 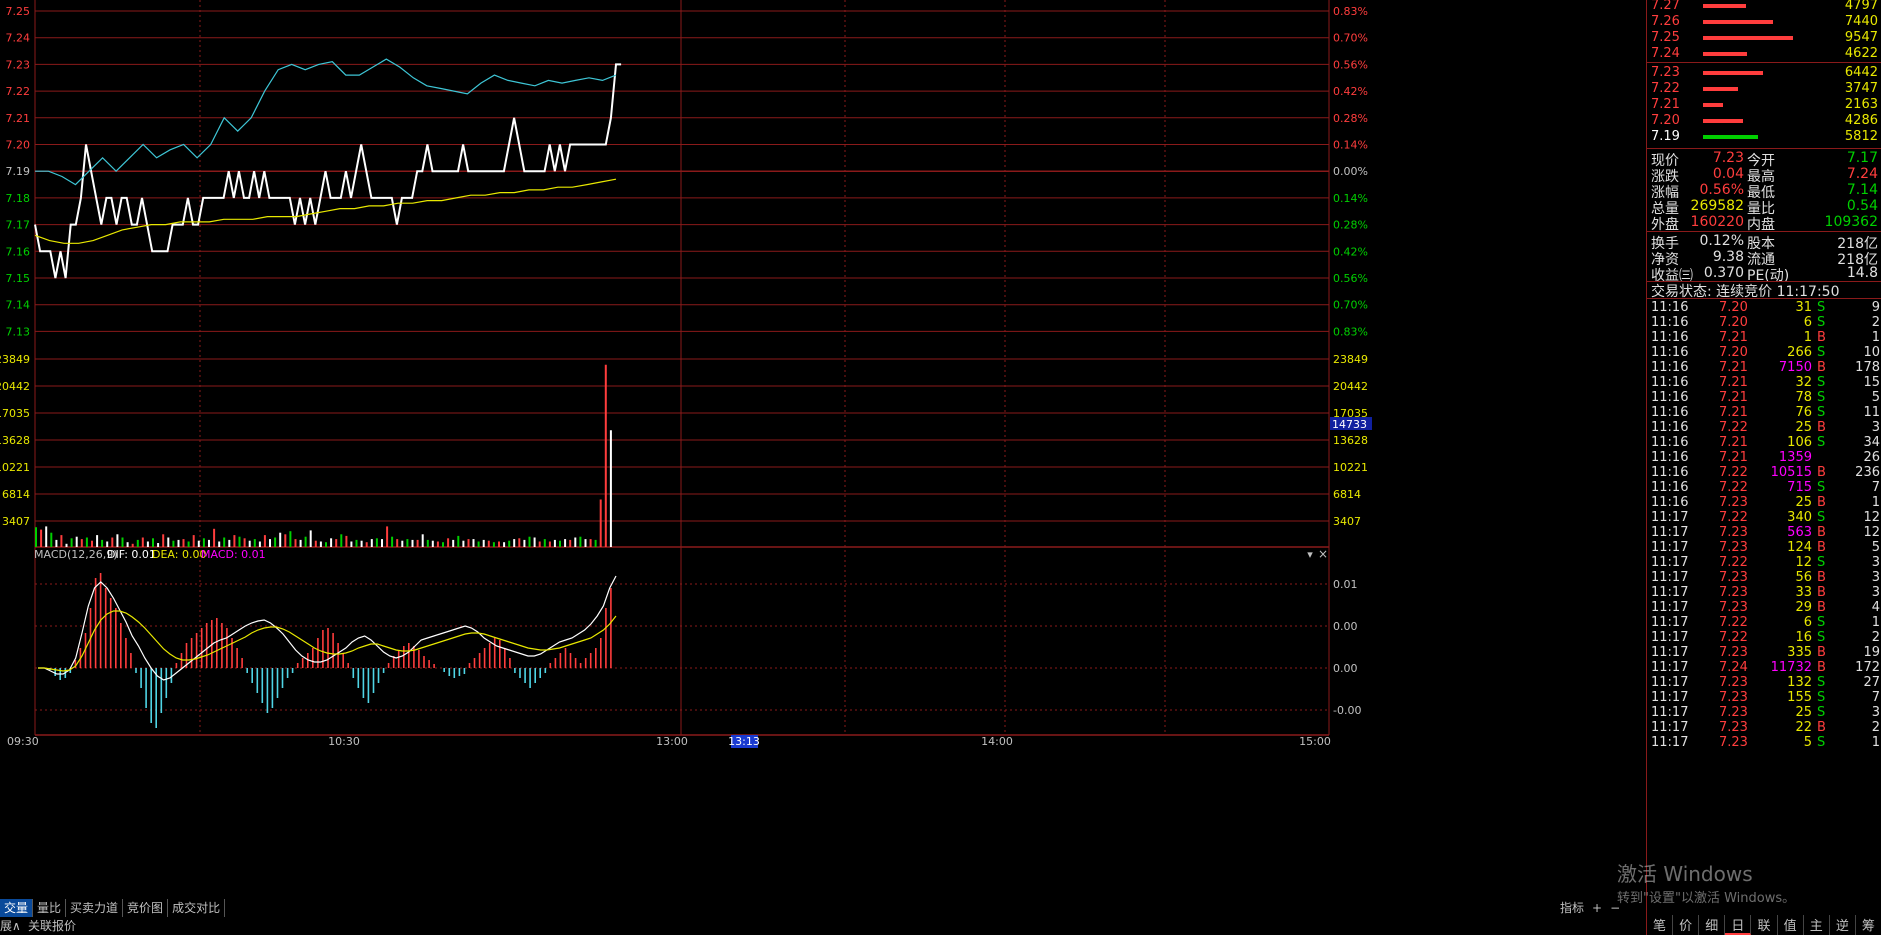 What do you see at coordinates (1764, 148) in the screenshot?
I see `order-book-divider` at bounding box center [1764, 148].